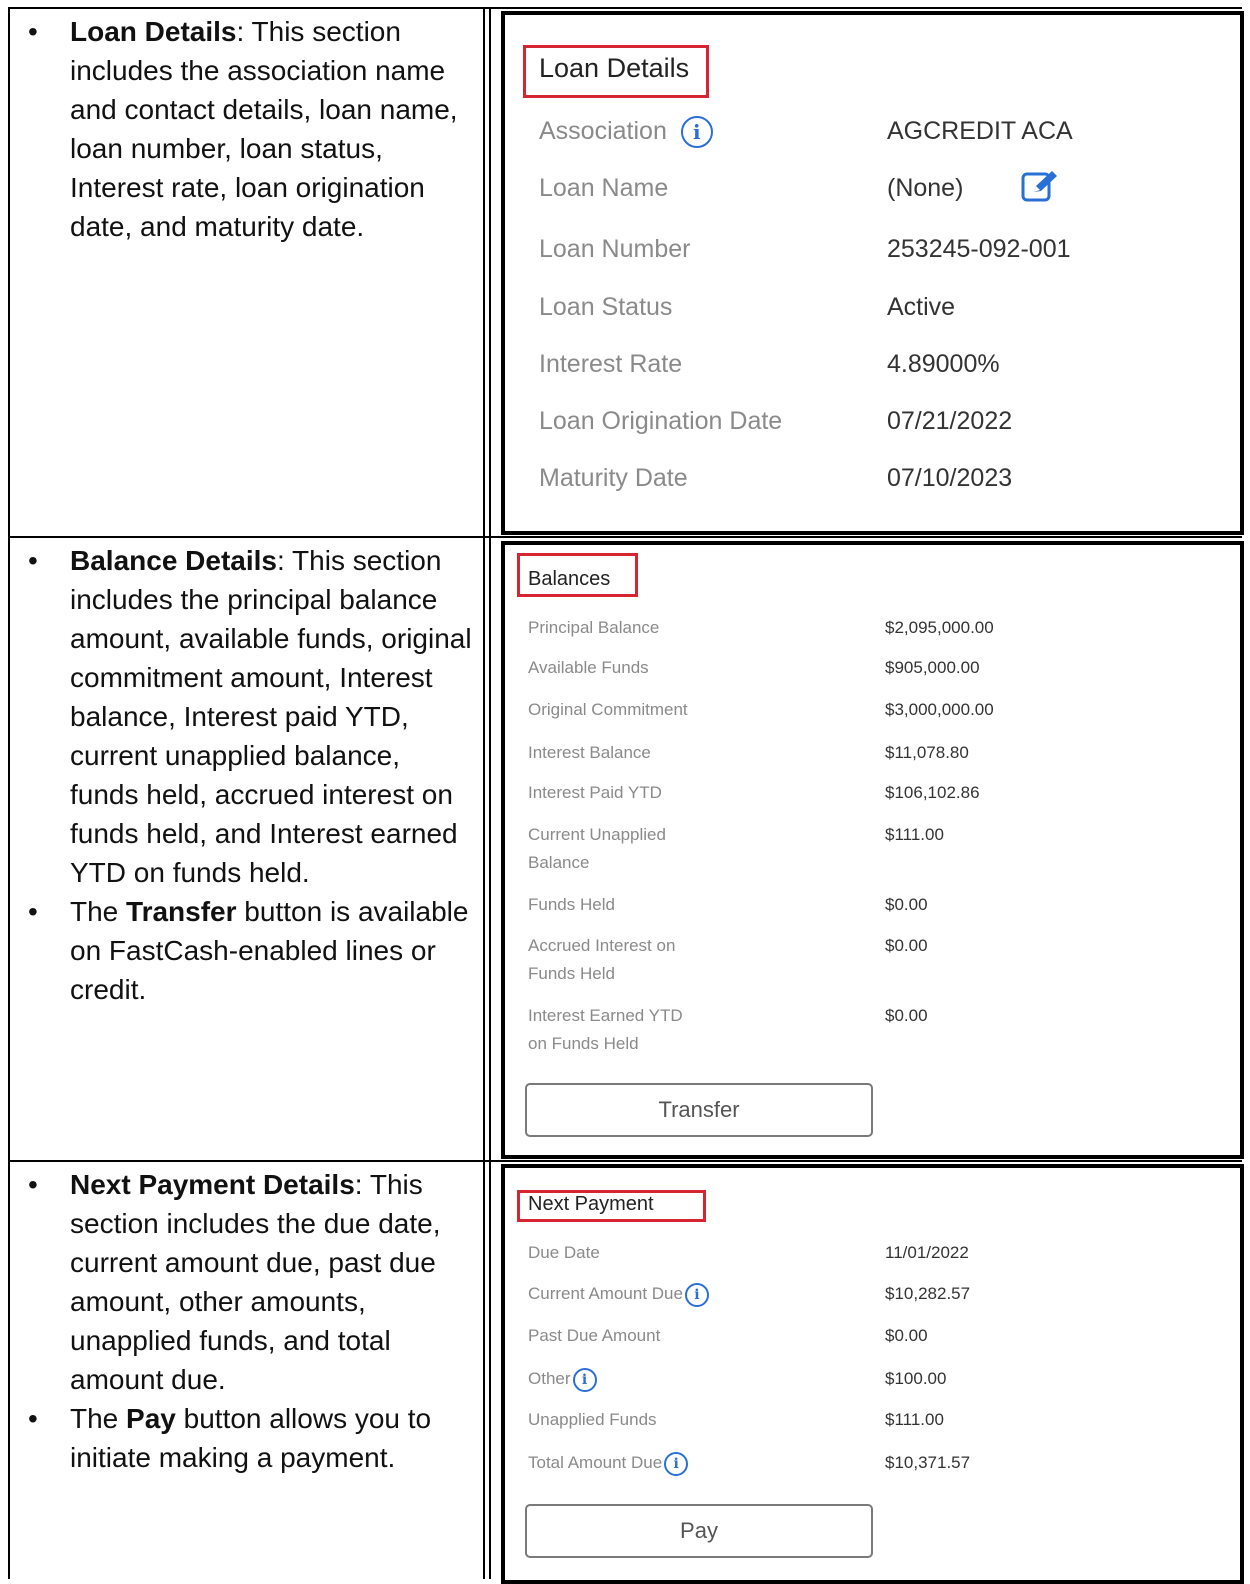  What do you see at coordinates (151, 1418) in the screenshot?
I see `bullet-bold-term: Pay` at bounding box center [151, 1418].